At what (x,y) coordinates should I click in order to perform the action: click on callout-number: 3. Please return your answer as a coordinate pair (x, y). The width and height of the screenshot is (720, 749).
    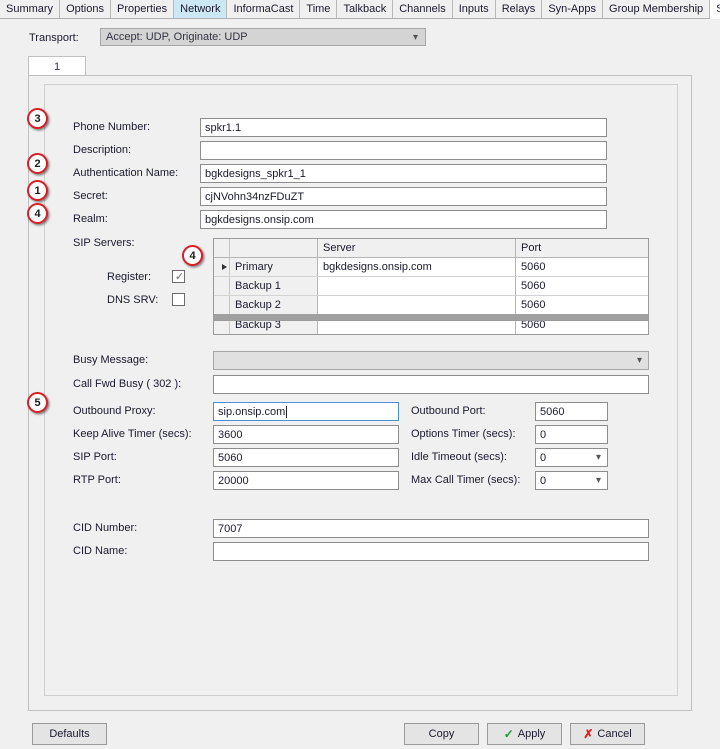
    Looking at the image, I should click on (37, 118).